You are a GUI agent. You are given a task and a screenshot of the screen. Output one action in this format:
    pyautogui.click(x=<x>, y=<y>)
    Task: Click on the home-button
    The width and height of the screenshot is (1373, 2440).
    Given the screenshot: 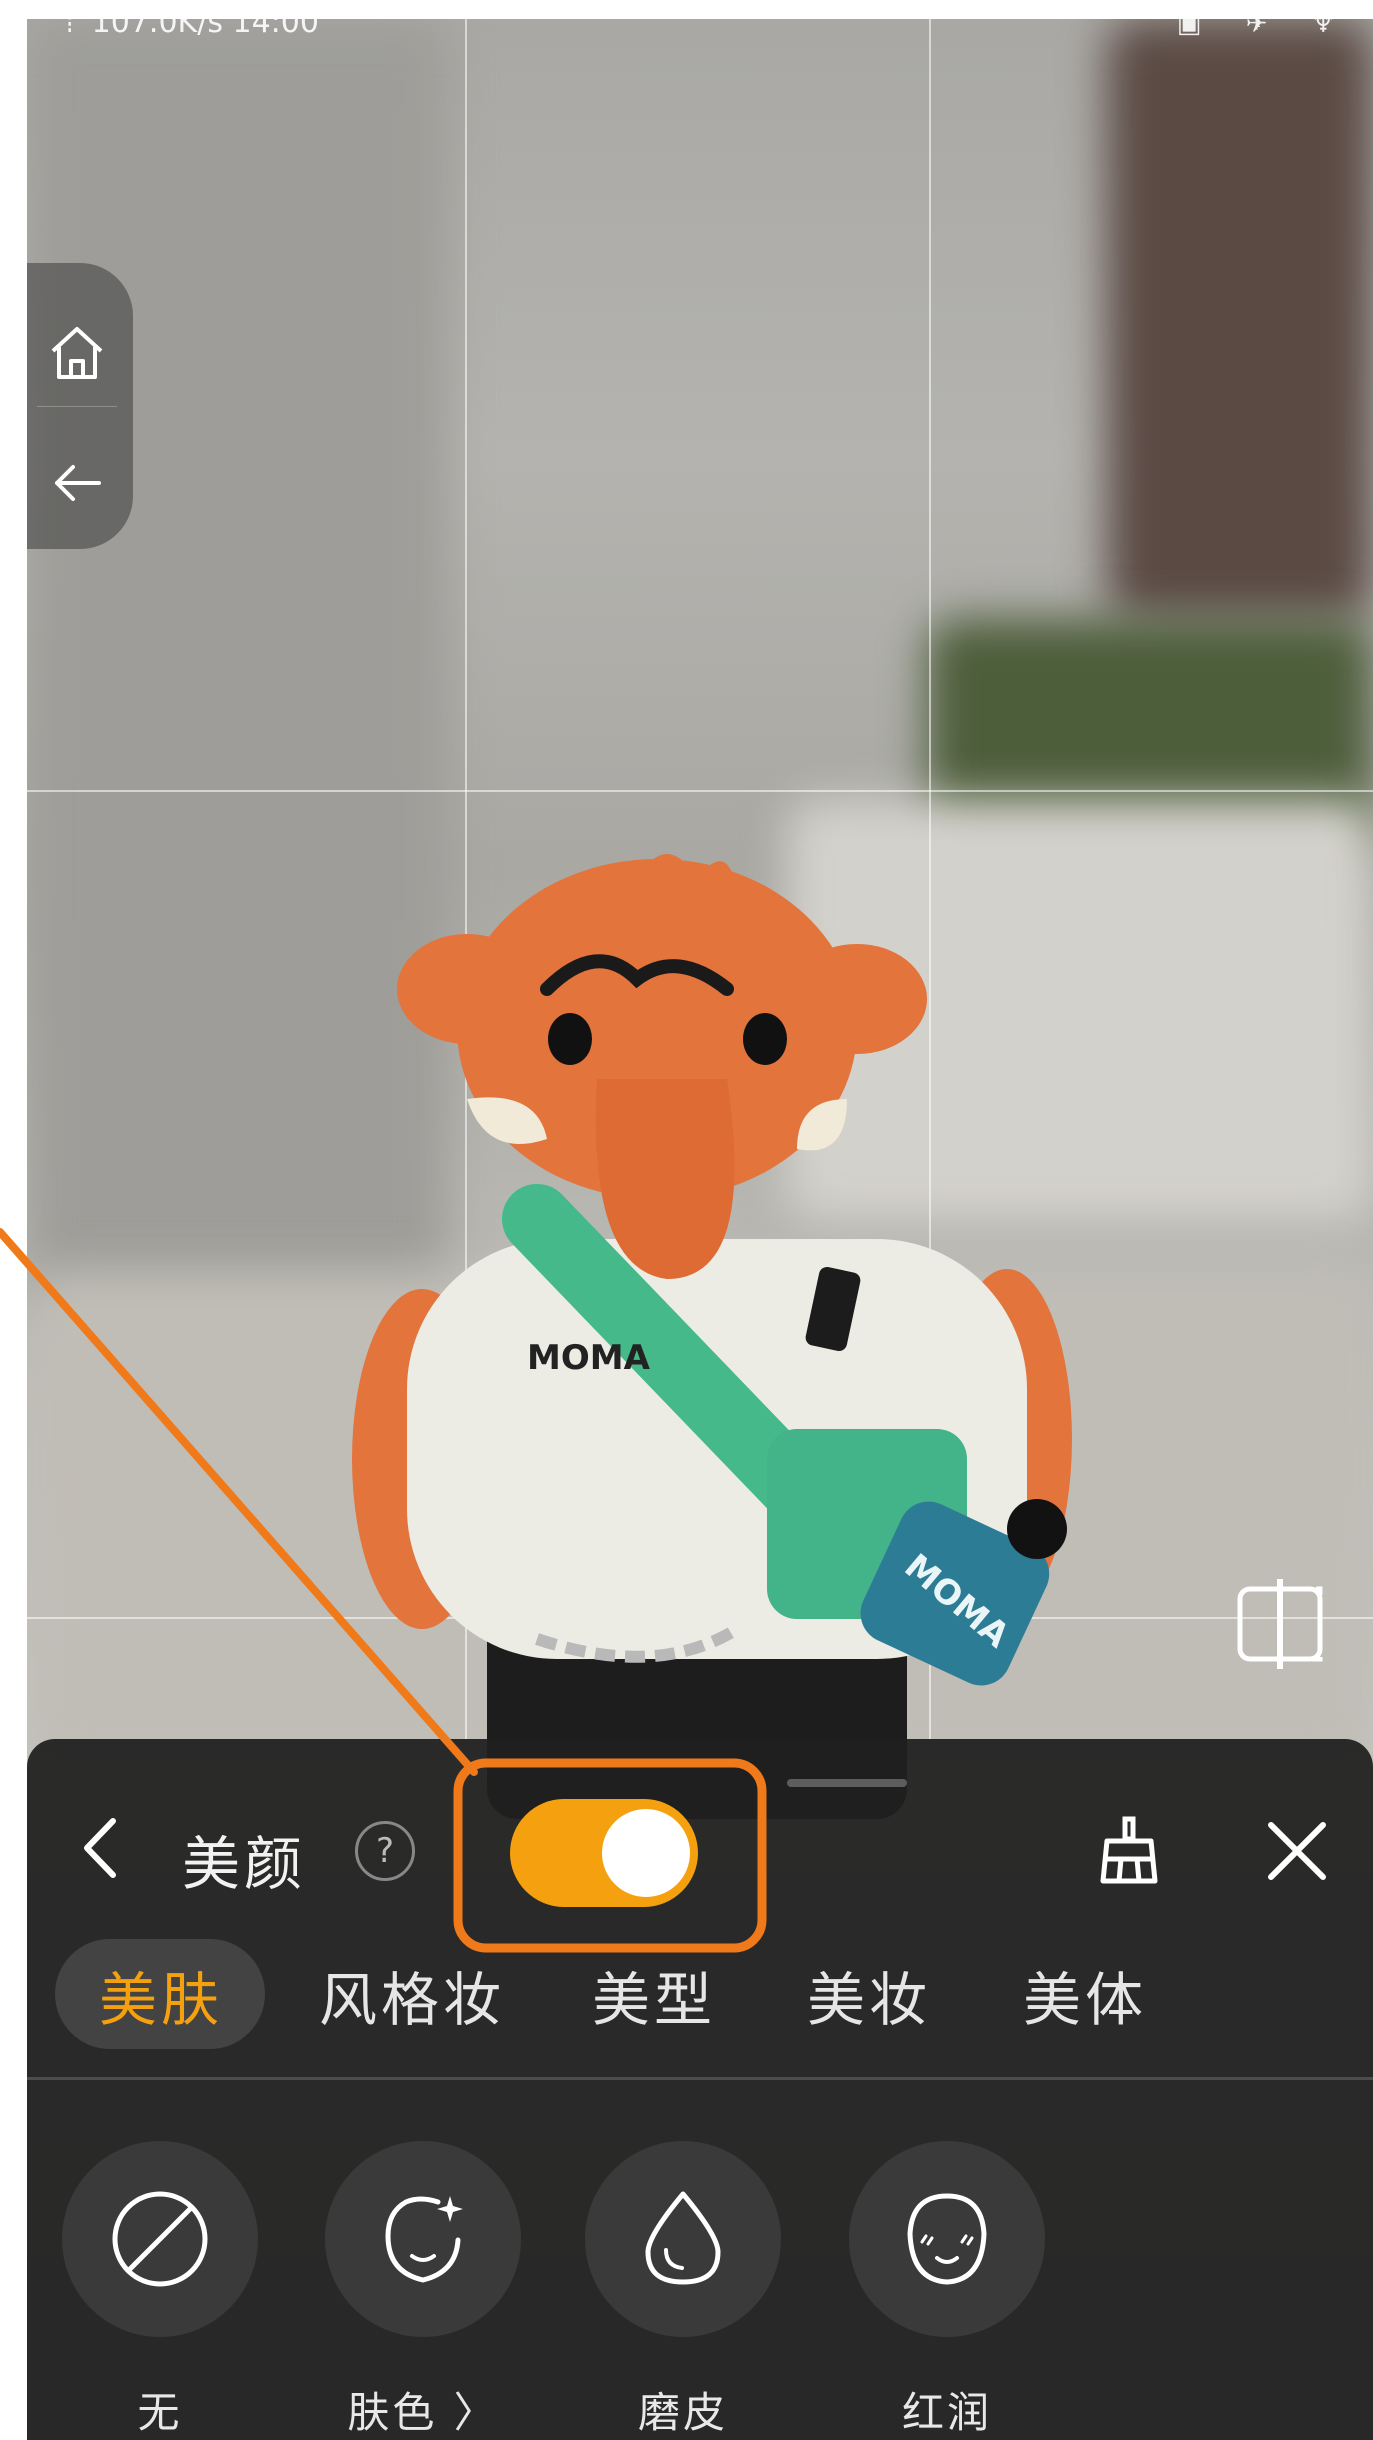 What is the action you would take?
    pyautogui.click(x=77, y=353)
    